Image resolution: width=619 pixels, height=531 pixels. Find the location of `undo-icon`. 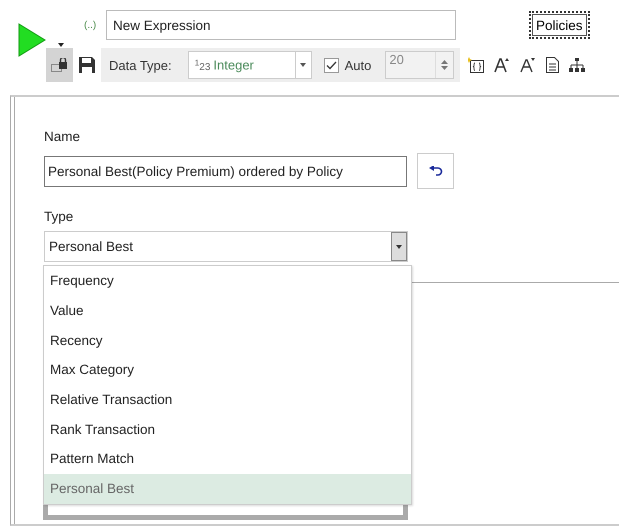

undo-icon is located at coordinates (435, 171).